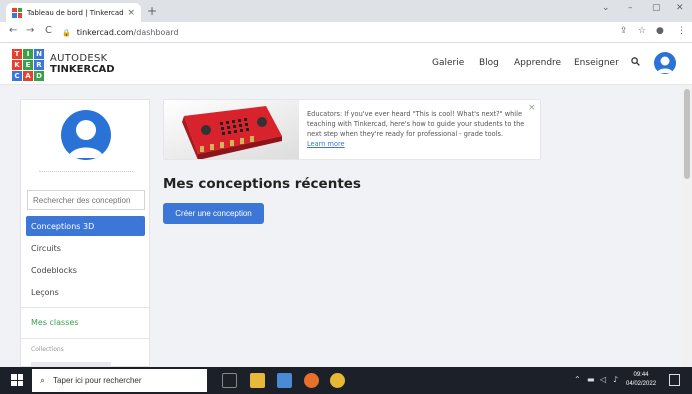 The height and width of the screenshot is (394, 692). What do you see at coordinates (39, 76) in the screenshot?
I see `logo-letter: D` at bounding box center [39, 76].